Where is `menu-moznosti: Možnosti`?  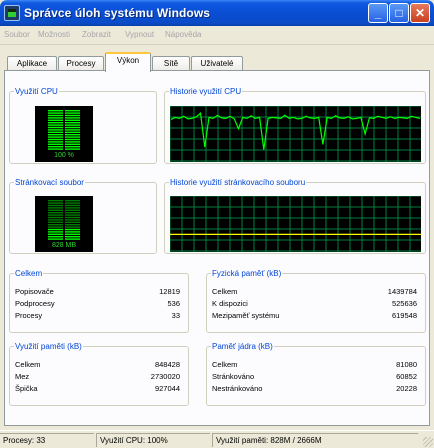 menu-moznosti: Možnosti is located at coordinates (54, 34).